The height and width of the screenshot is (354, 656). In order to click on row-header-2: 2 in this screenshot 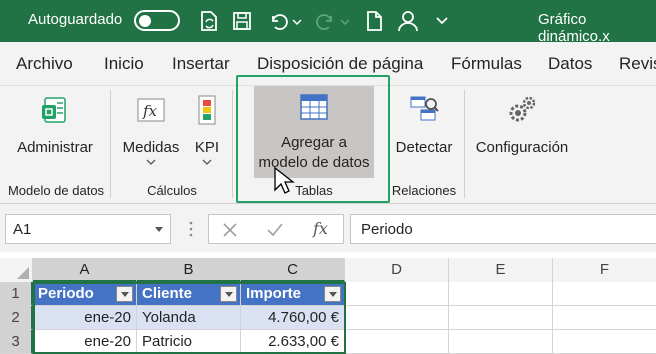, I will do `click(16, 318)`.